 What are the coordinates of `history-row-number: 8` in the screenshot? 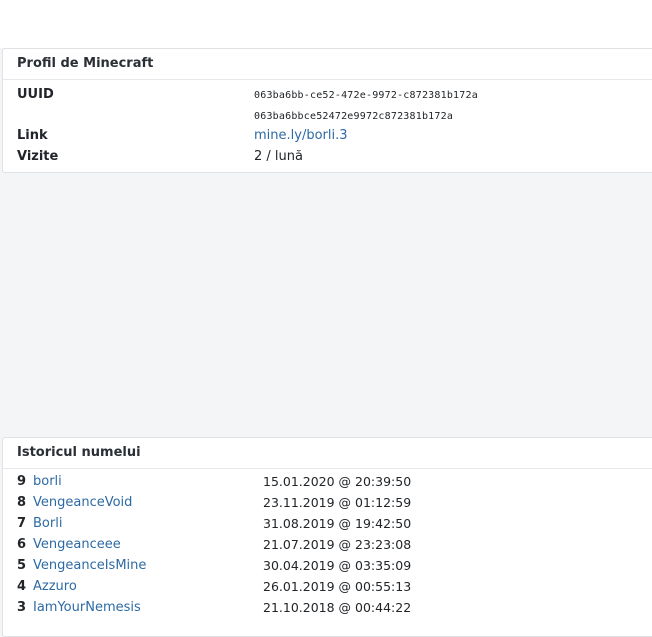 It's located at (22, 502).